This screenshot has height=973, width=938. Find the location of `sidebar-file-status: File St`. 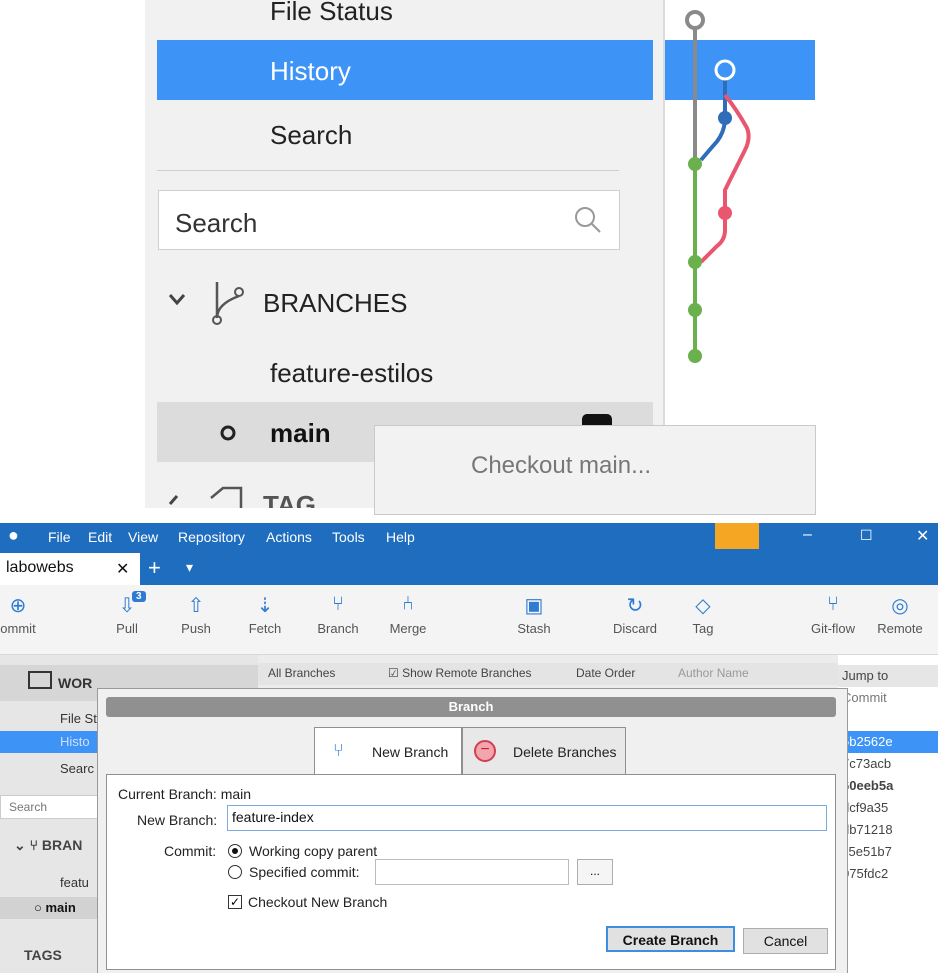

sidebar-file-status: File St is located at coordinates (78, 718).